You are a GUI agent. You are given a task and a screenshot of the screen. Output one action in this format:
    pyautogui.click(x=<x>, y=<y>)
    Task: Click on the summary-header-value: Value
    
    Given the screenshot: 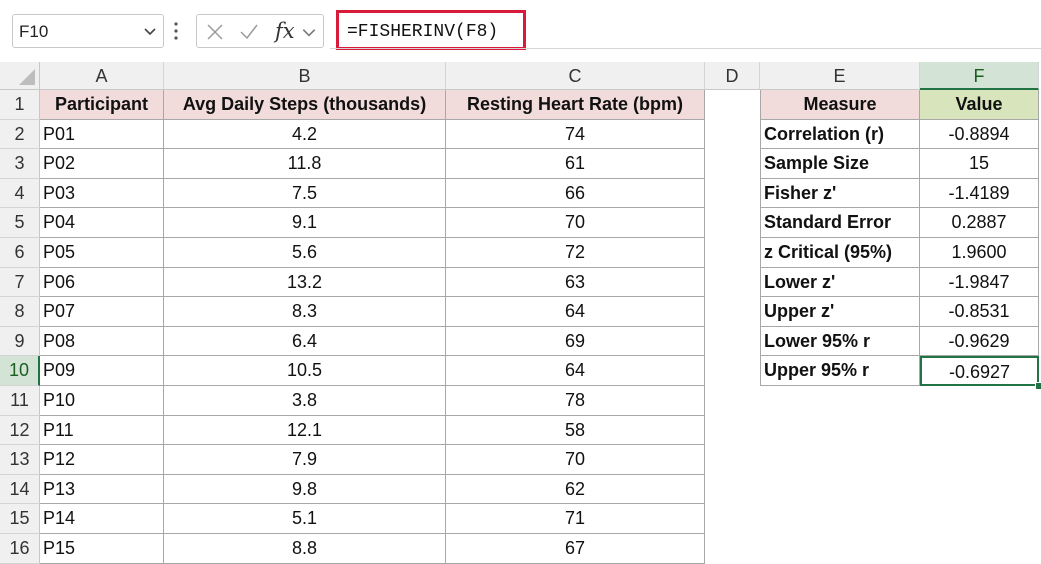 What is the action you would take?
    pyautogui.click(x=979, y=105)
    